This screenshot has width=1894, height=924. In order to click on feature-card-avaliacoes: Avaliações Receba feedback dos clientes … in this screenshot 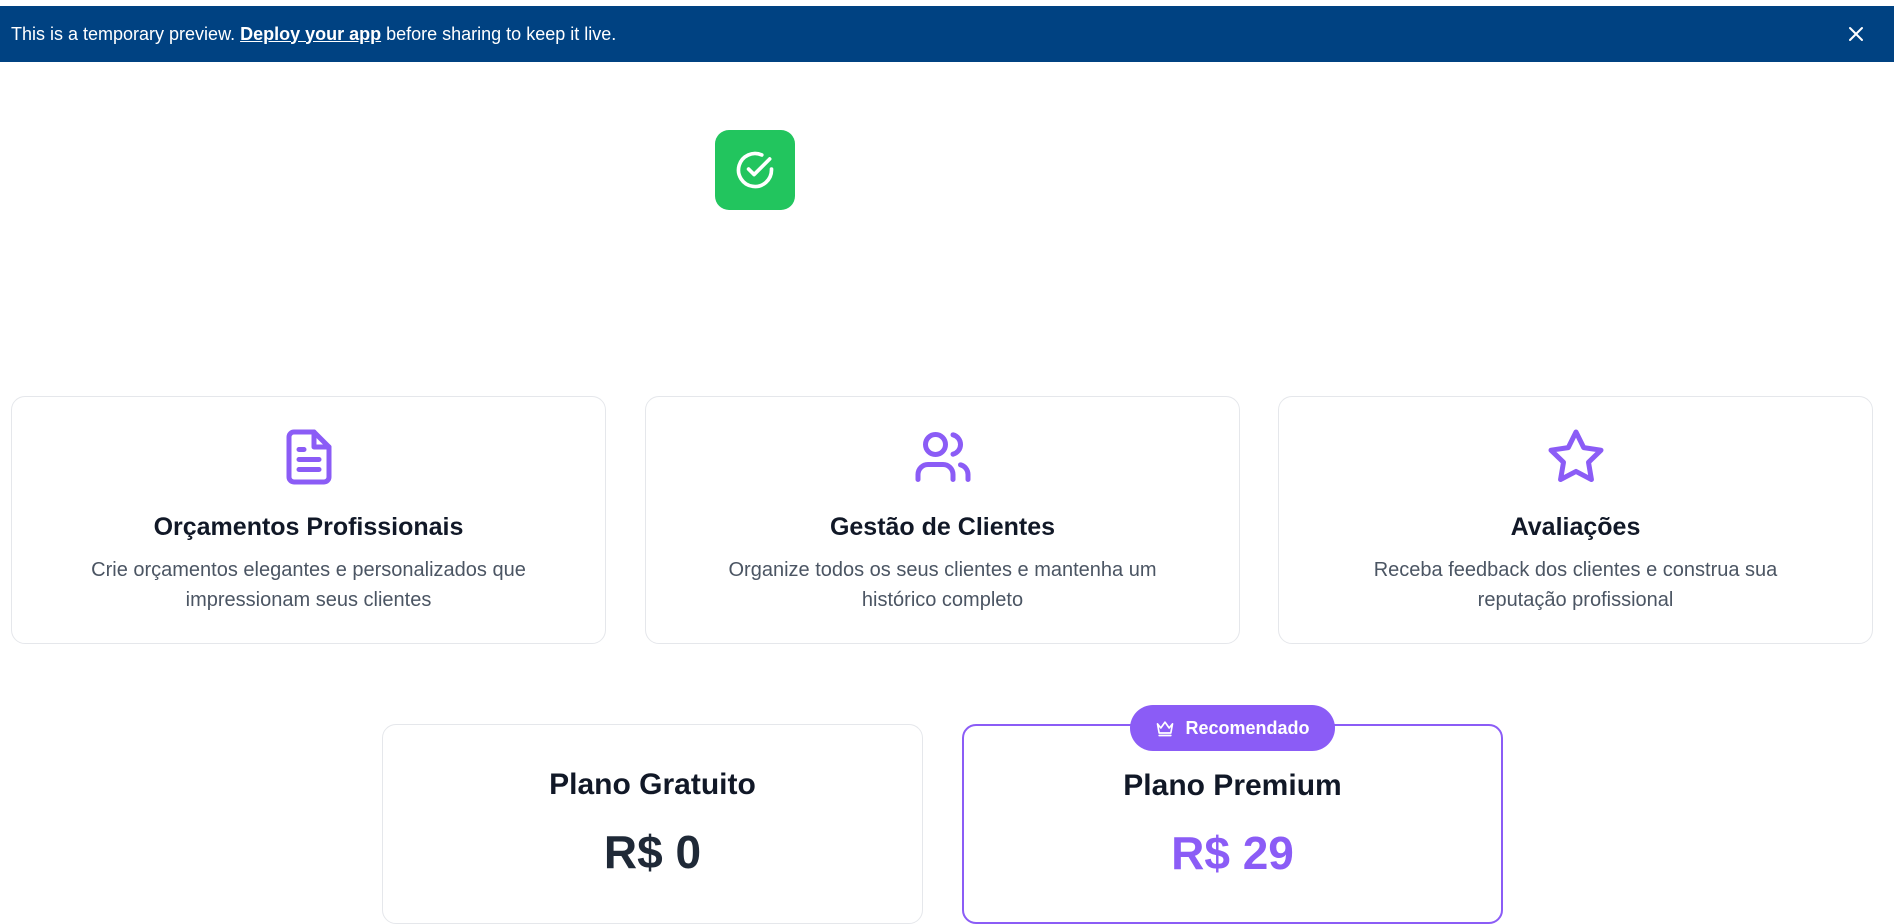, I will do `click(1575, 520)`.